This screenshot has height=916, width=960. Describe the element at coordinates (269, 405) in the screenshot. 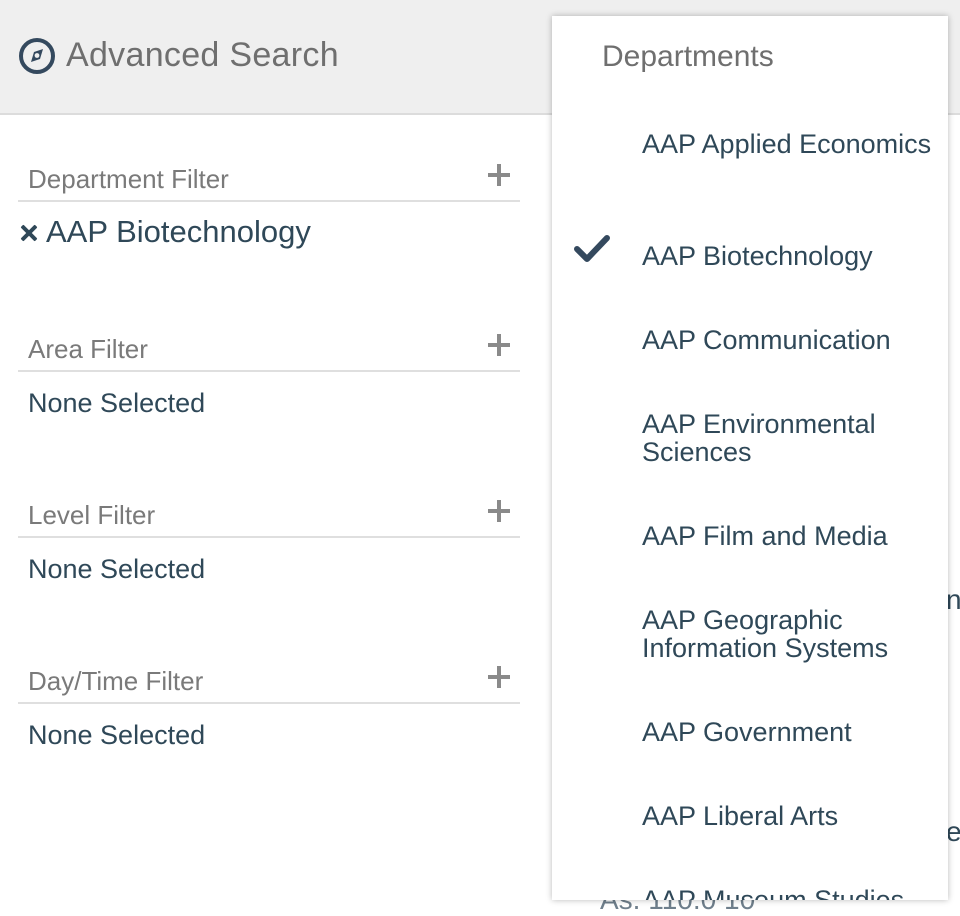

I see `area-filter-value: None Selected` at that location.